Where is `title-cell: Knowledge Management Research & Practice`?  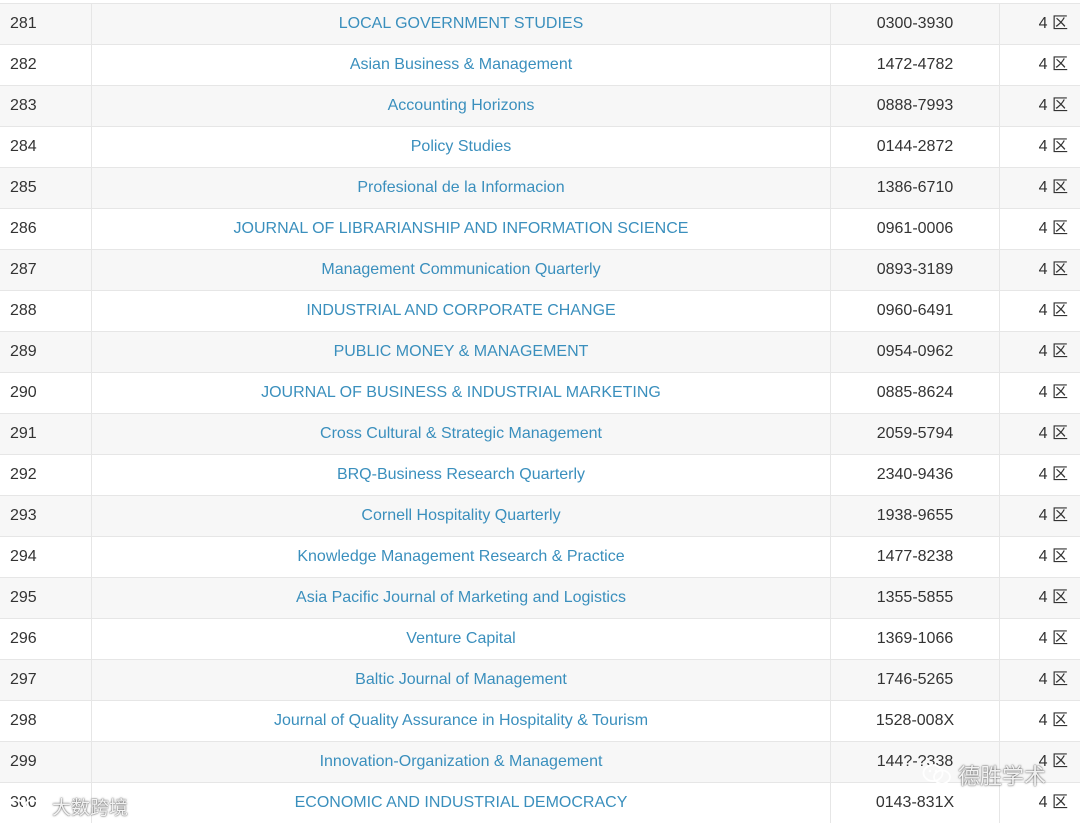
title-cell: Knowledge Management Research & Practice is located at coordinates (461, 557).